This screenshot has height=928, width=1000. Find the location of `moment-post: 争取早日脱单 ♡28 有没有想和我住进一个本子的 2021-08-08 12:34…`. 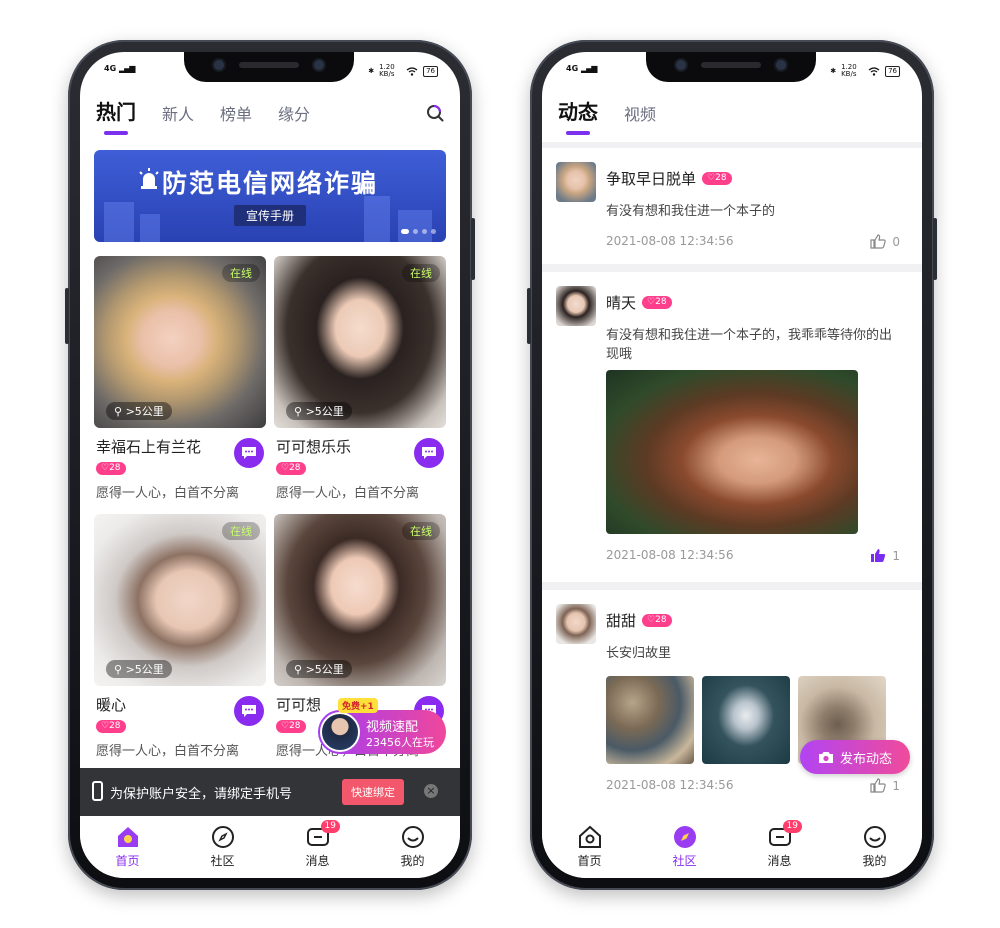

moment-post: 争取早日脱单 ♡28 有没有想和我住进一个本子的 2021-08-08 12:34… is located at coordinates (732, 206).